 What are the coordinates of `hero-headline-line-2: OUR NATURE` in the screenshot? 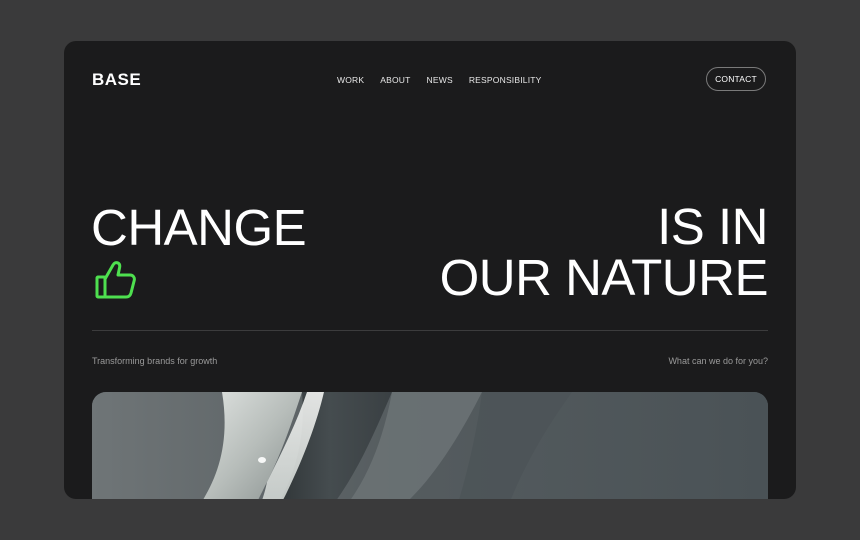 It's located at (604, 277).